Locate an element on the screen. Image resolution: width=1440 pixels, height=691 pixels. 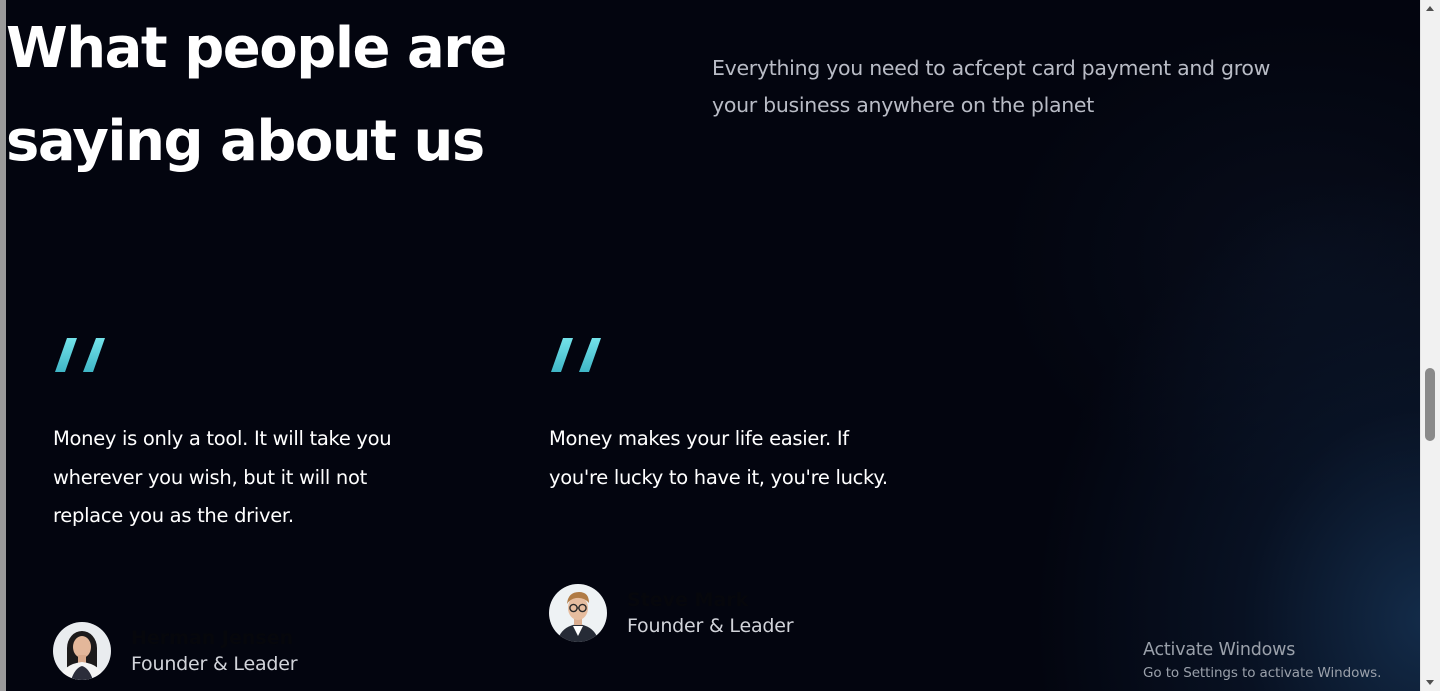
author-name: Steve Mark is located at coordinates (688, 600).